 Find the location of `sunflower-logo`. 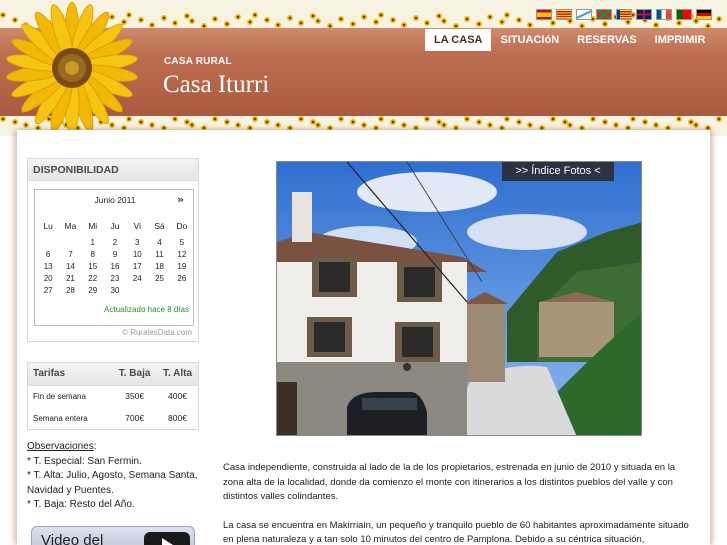

sunflower-logo is located at coordinates (72, 68).